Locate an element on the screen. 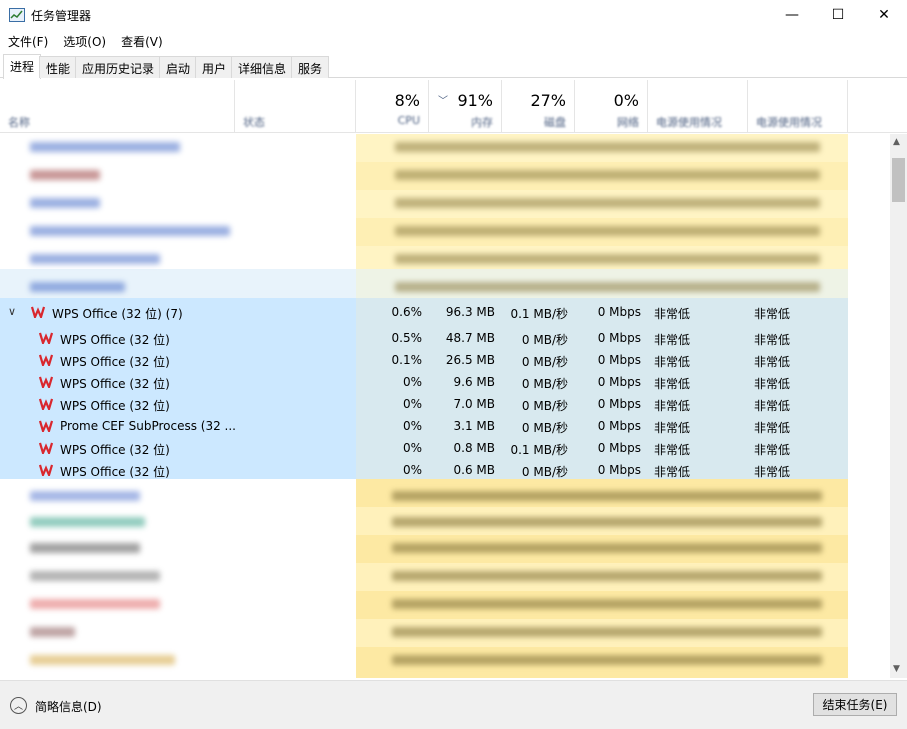 Image resolution: width=907 pixels, height=729 pixels. footer-bar: ︿ 简略信息(D) 结束任务(E) is located at coordinates (453, 704).